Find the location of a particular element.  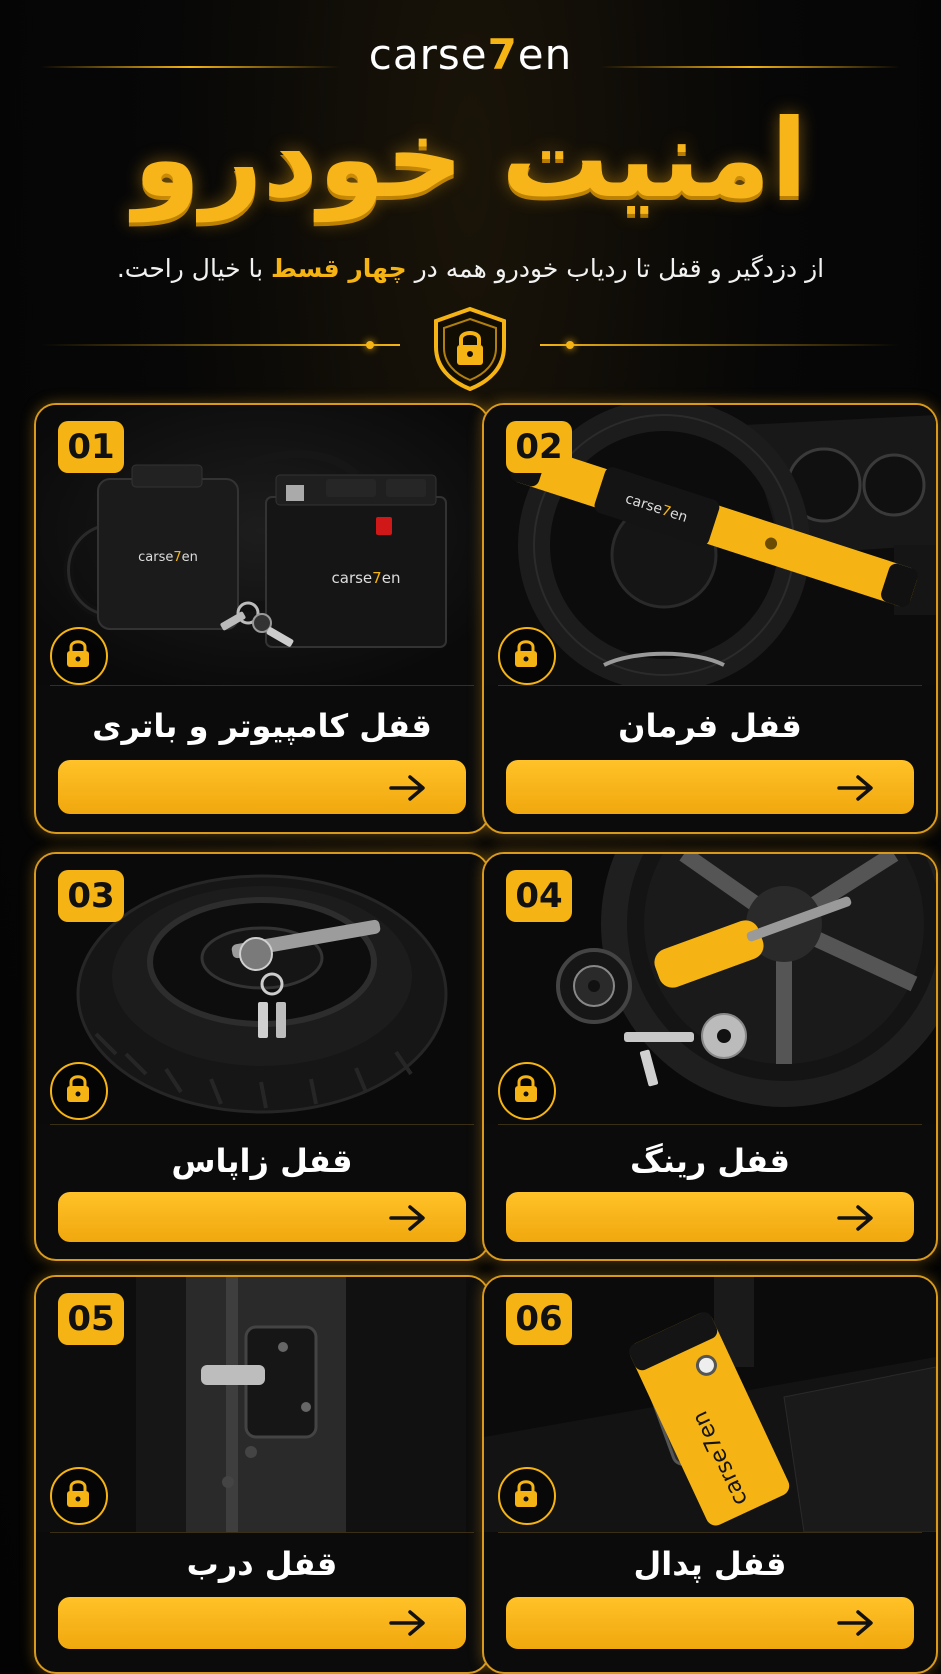

divider-left is located at coordinates (220, 345).